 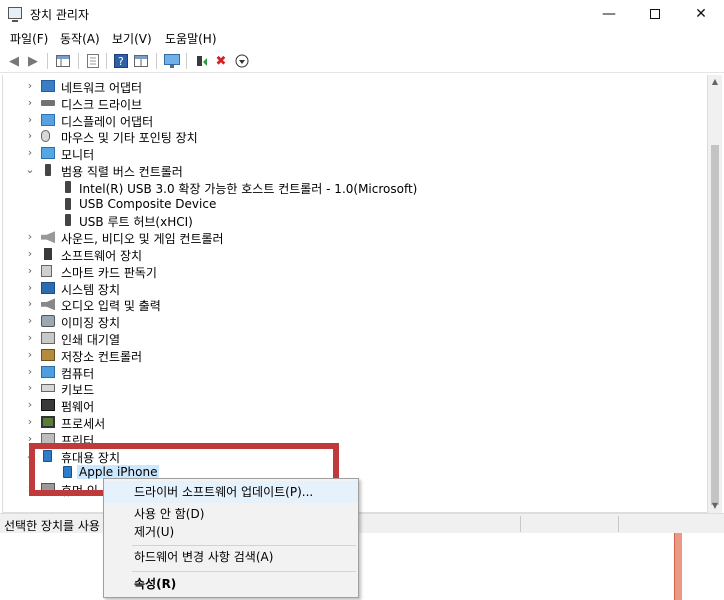 I want to click on disable-device-icon, so click(x=242, y=61).